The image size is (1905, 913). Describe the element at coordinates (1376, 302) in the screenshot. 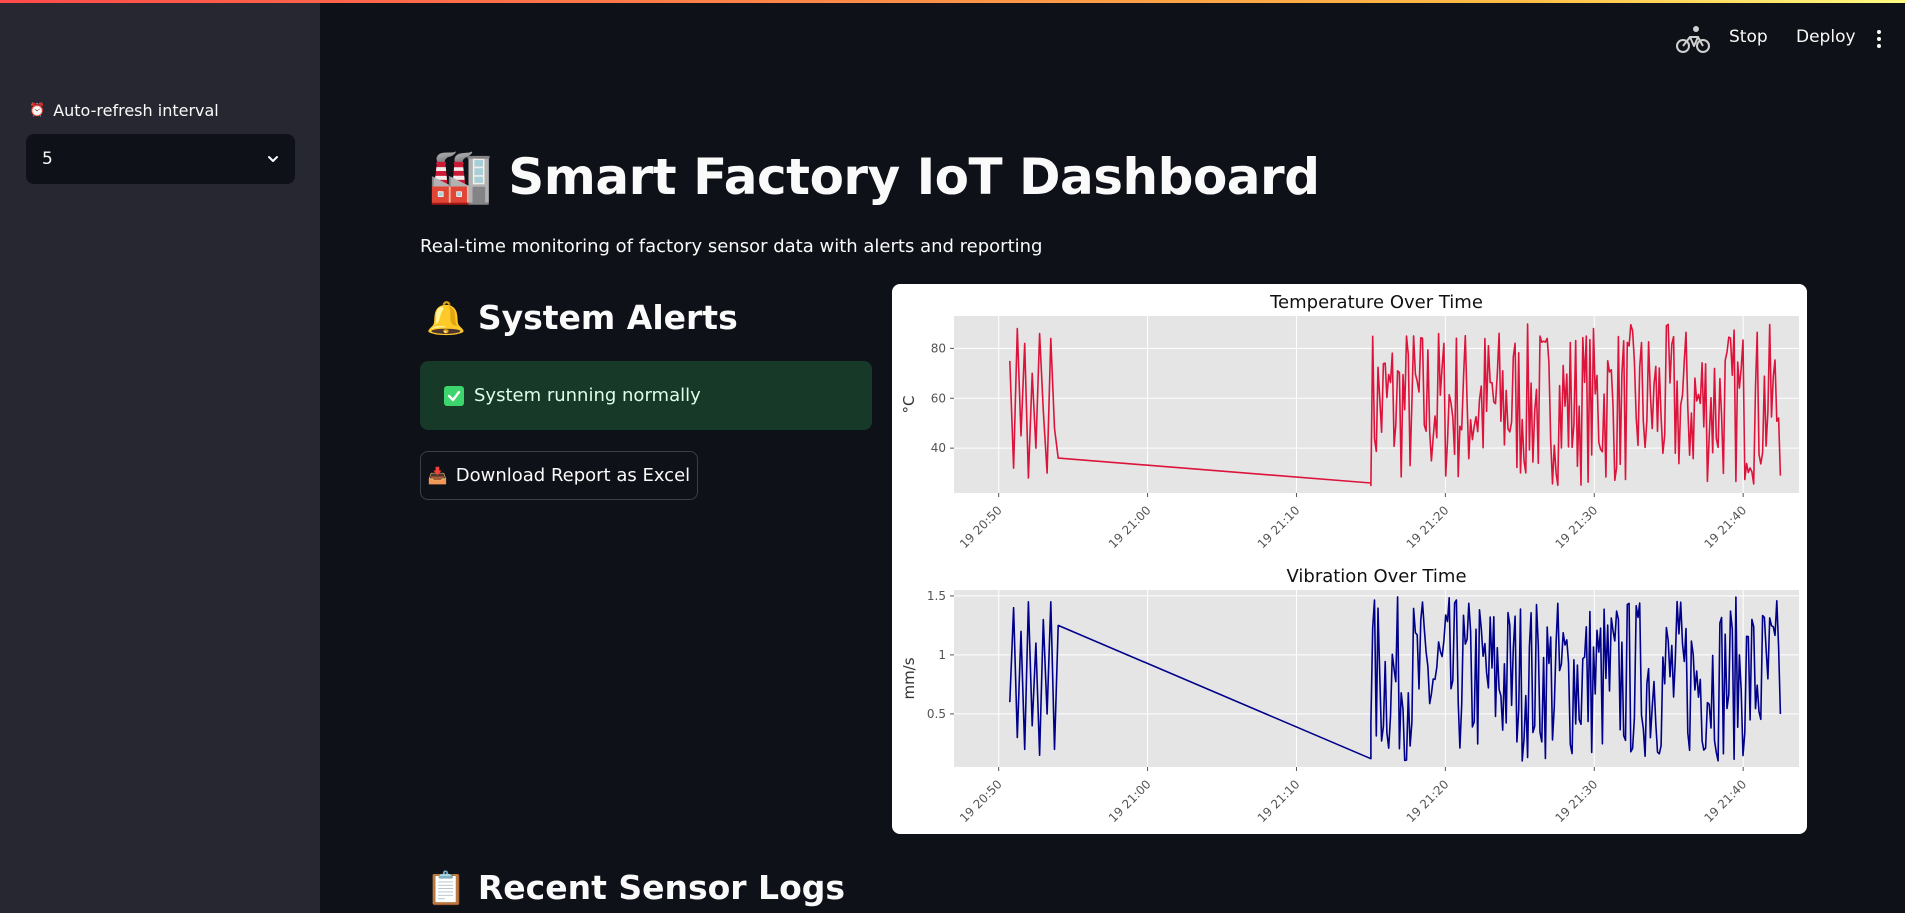

I see `chart-title: Temperature Over Time` at that location.